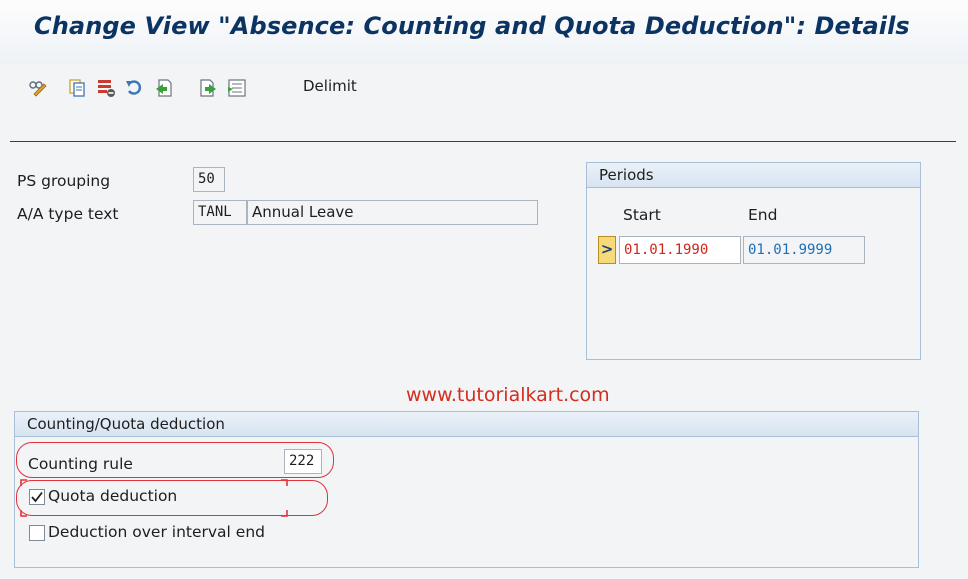  What do you see at coordinates (237, 88) in the screenshot?
I see `select-all-icon` at bounding box center [237, 88].